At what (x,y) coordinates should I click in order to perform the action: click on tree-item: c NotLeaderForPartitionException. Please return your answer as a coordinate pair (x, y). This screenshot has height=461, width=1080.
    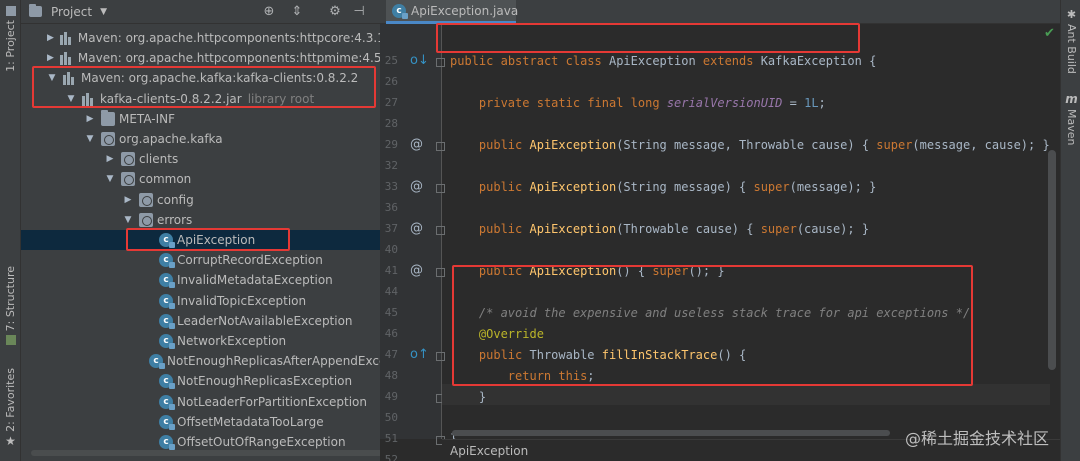
    Looking at the image, I should click on (200, 402).